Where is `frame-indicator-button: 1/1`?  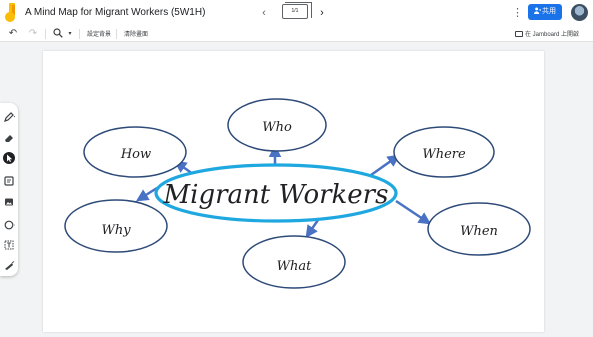
frame-indicator-button: 1/1 is located at coordinates (297, 10).